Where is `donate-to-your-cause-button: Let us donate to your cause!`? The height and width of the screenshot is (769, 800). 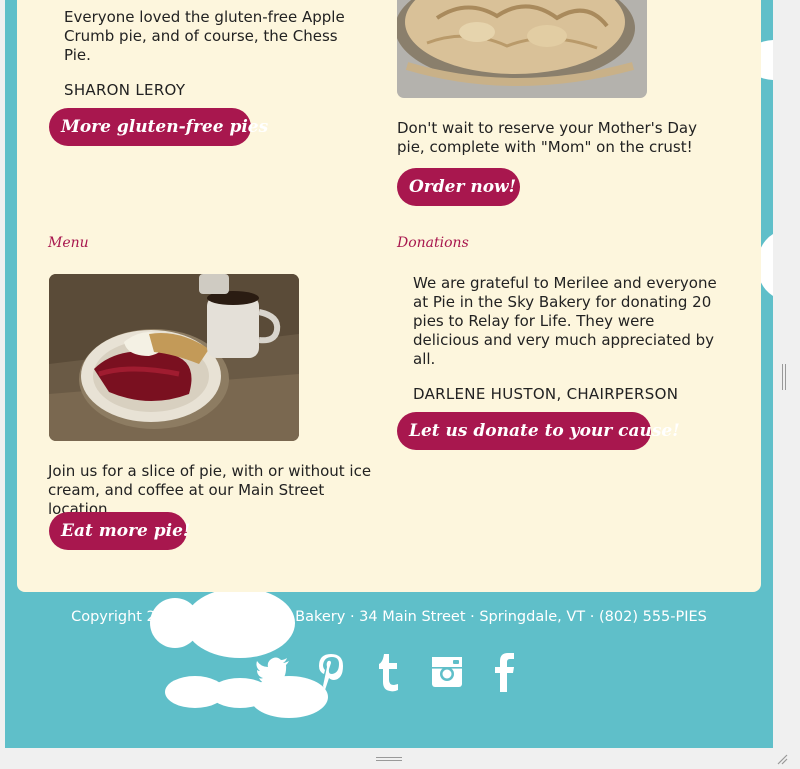 donate-to-your-cause-button: Let us donate to your cause! is located at coordinates (538, 431).